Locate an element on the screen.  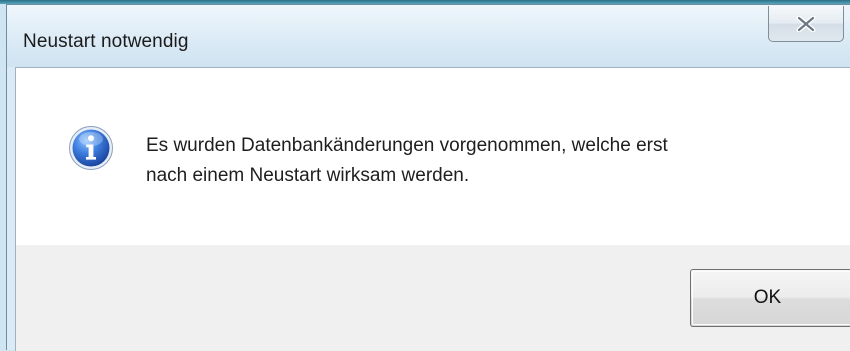
ok-button: OK is located at coordinates (770, 298).